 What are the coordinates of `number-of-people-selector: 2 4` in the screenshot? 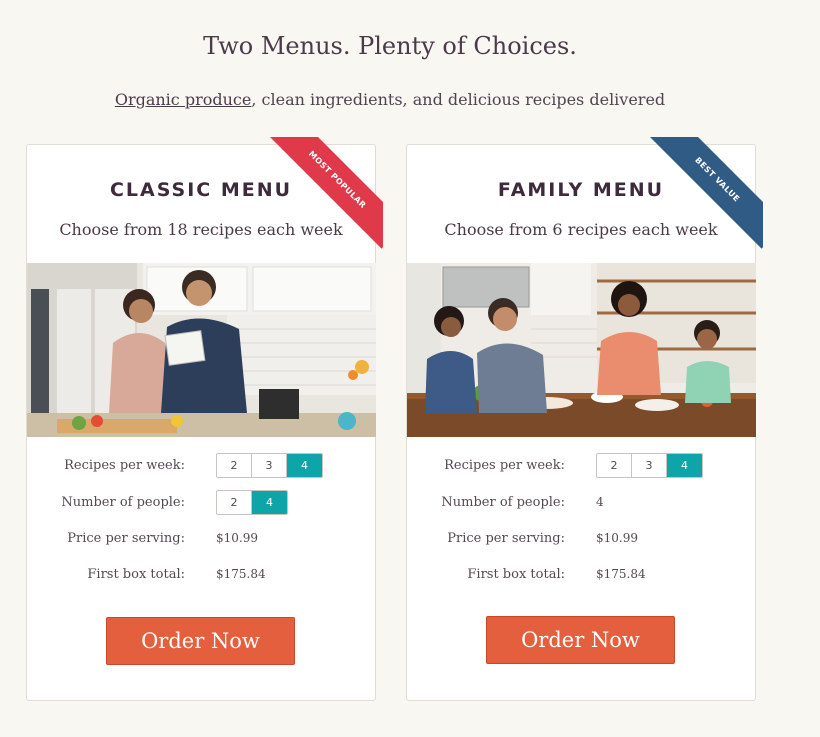 It's located at (252, 502).